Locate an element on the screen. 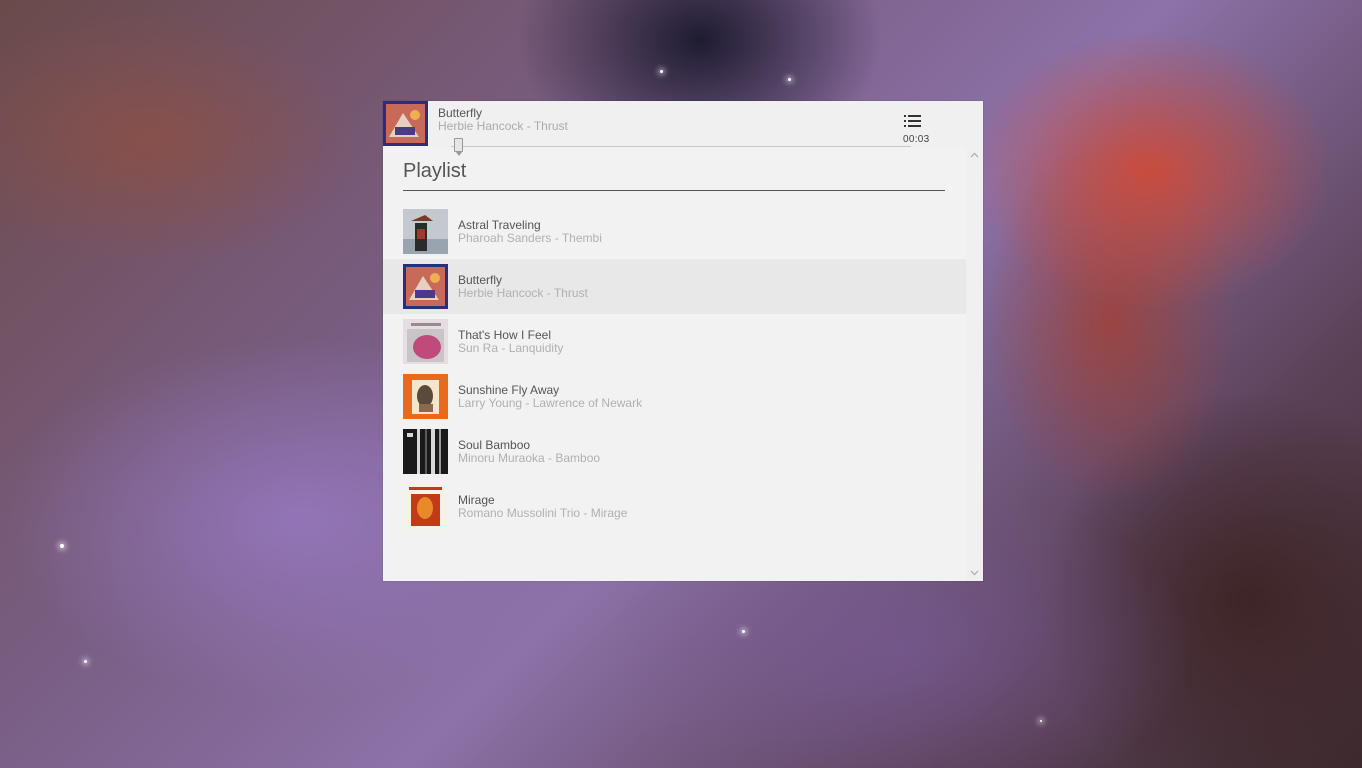 Image resolution: width=1362 pixels, height=768 pixels. playlist-divider is located at coordinates (674, 190).